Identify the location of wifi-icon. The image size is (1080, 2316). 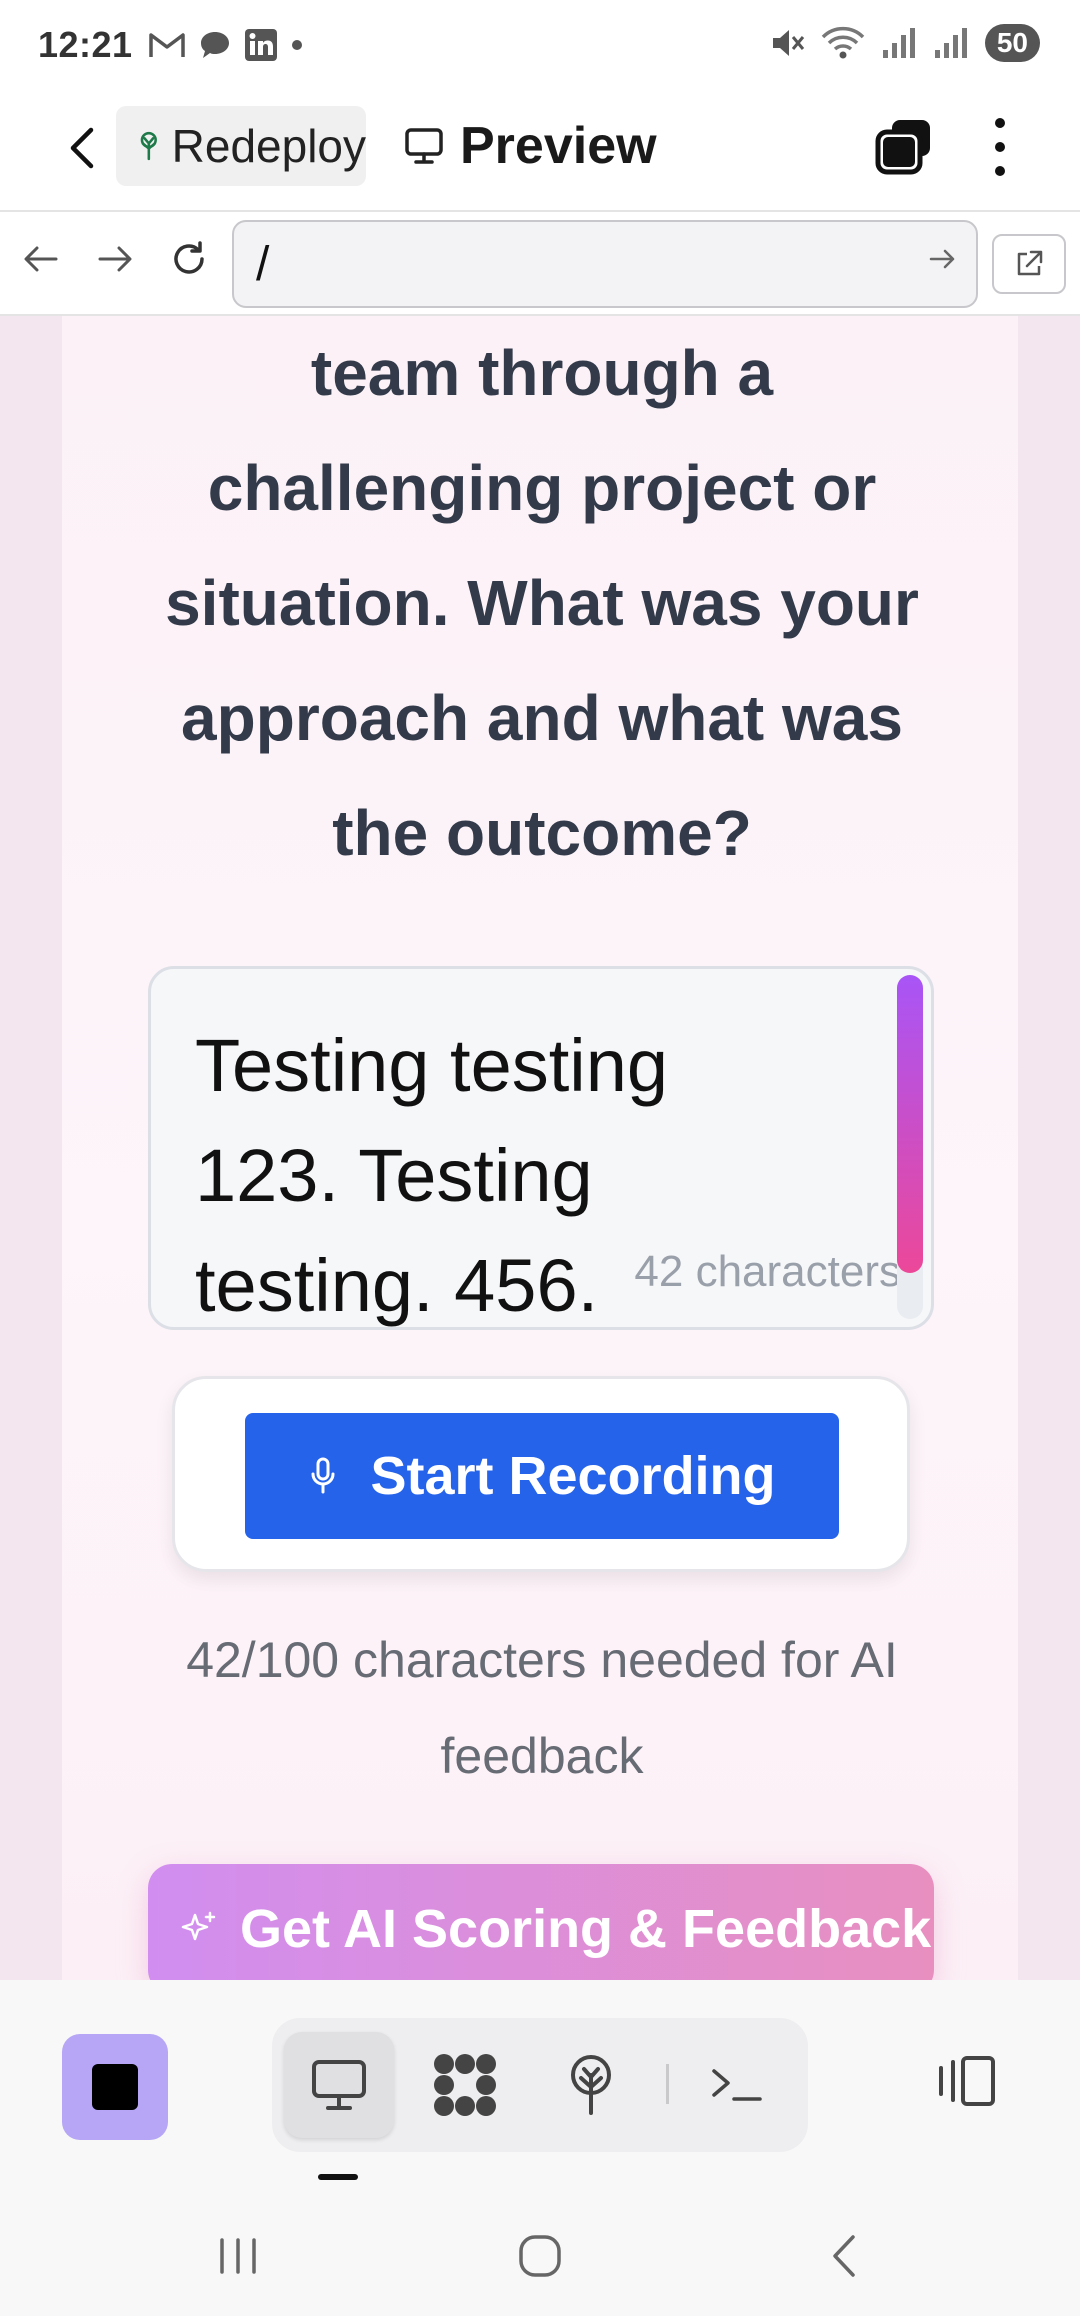
(843, 42).